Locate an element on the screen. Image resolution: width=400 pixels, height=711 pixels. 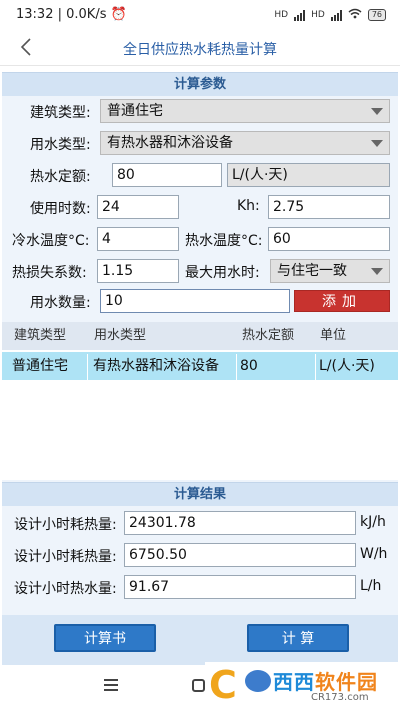
status-left: 13:32 | 0.0K/s ⏰ is located at coordinates (71, 14).